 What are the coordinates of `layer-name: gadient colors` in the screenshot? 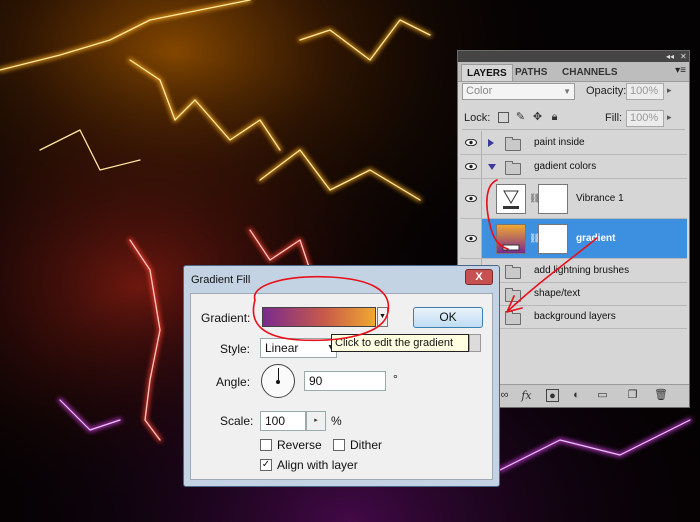 It's located at (565, 166).